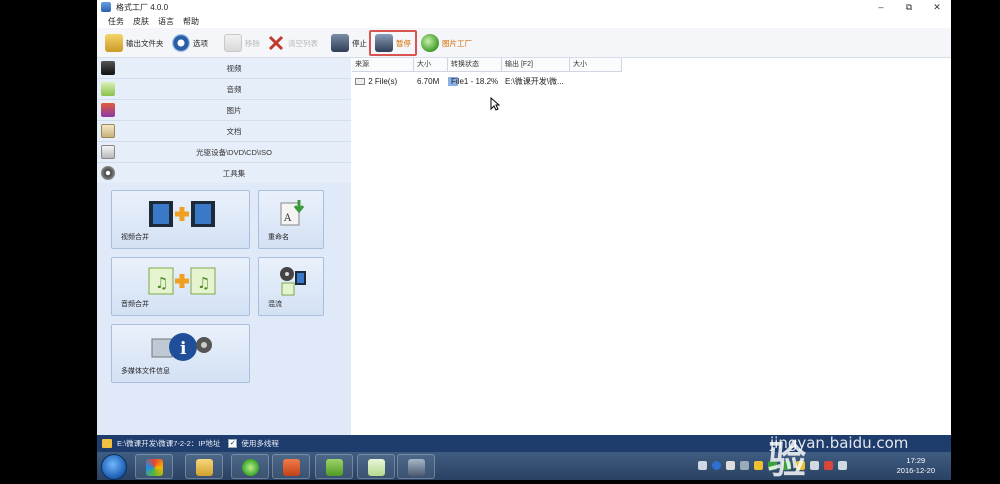  I want to click on camtasia-recorder-icon, so click(376, 467).